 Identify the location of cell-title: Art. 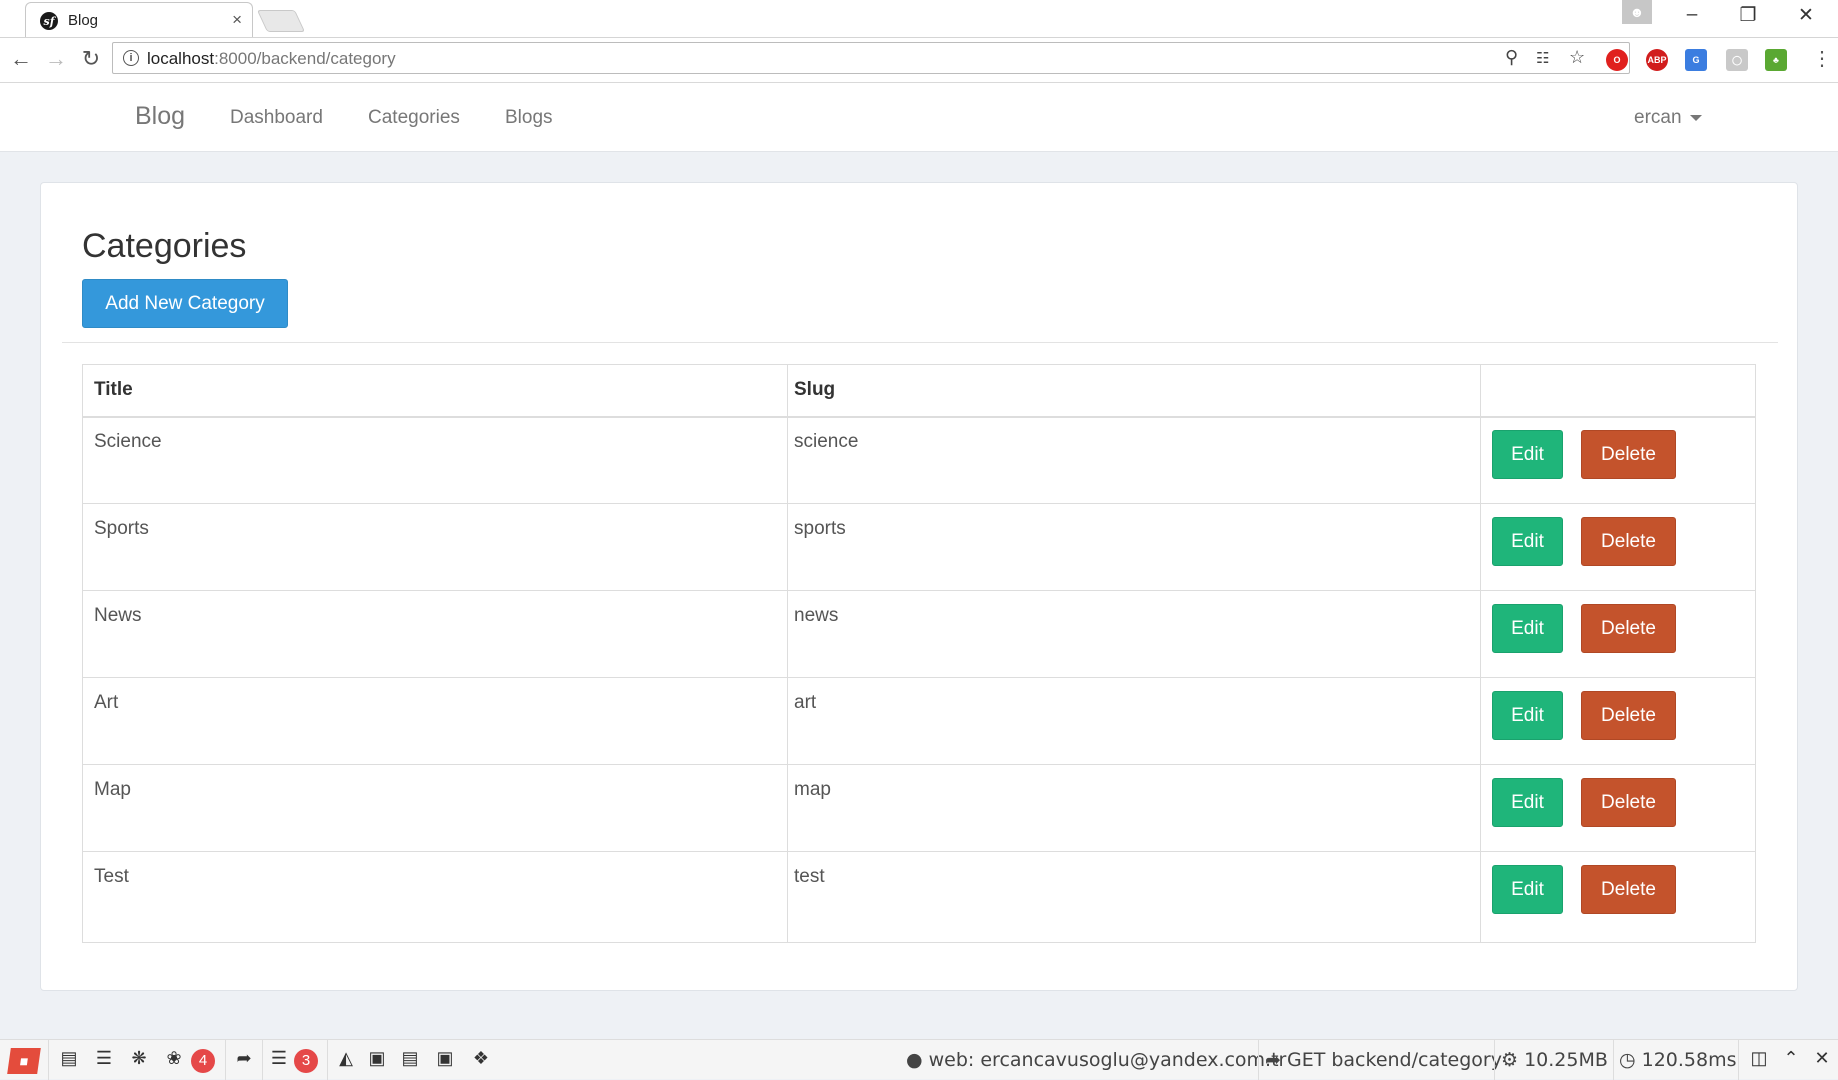
(106, 702).